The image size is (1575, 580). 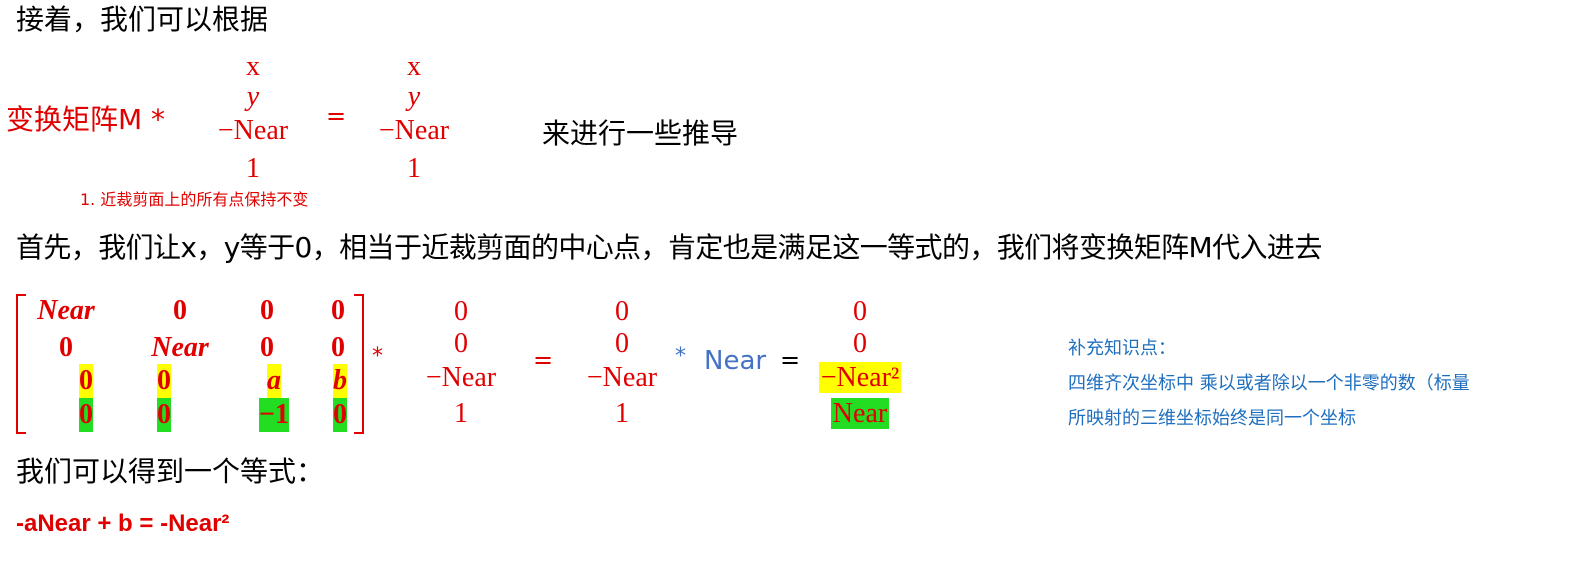 What do you see at coordinates (622, 311) in the screenshot?
I see `vector-center-2-x: 0` at bounding box center [622, 311].